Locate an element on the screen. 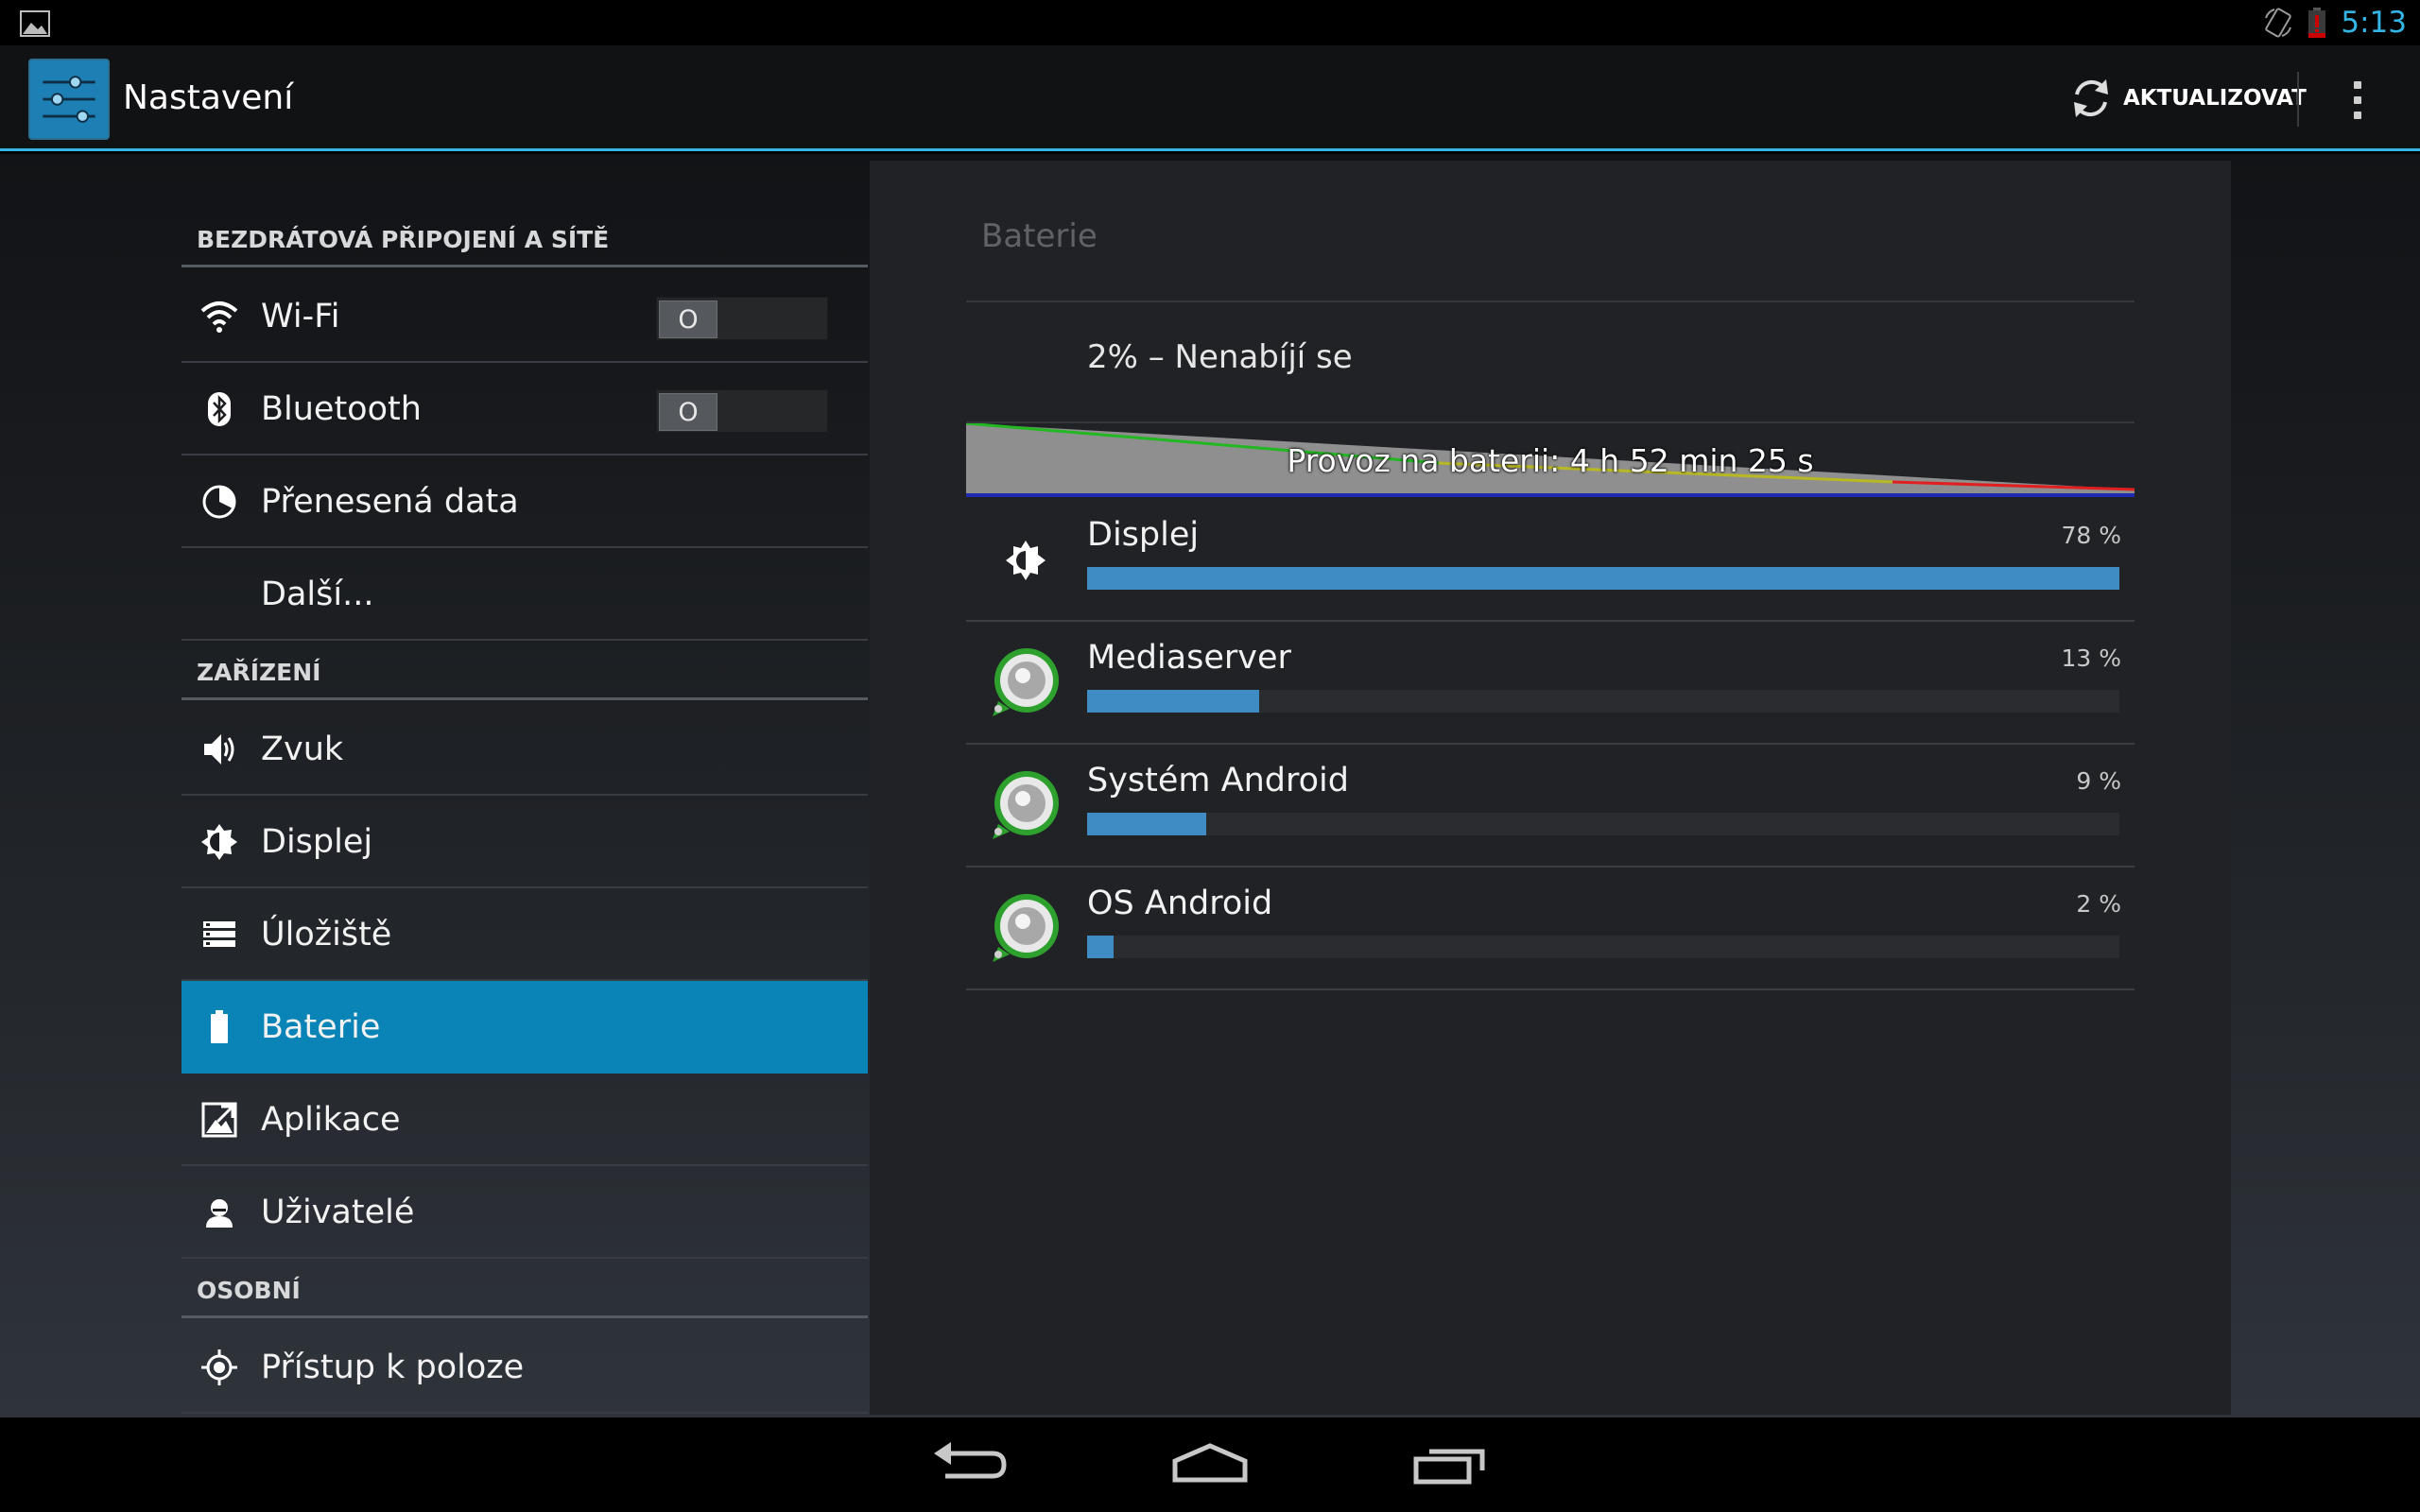  sidebar-item-sound: Zvuk is located at coordinates (525, 749).